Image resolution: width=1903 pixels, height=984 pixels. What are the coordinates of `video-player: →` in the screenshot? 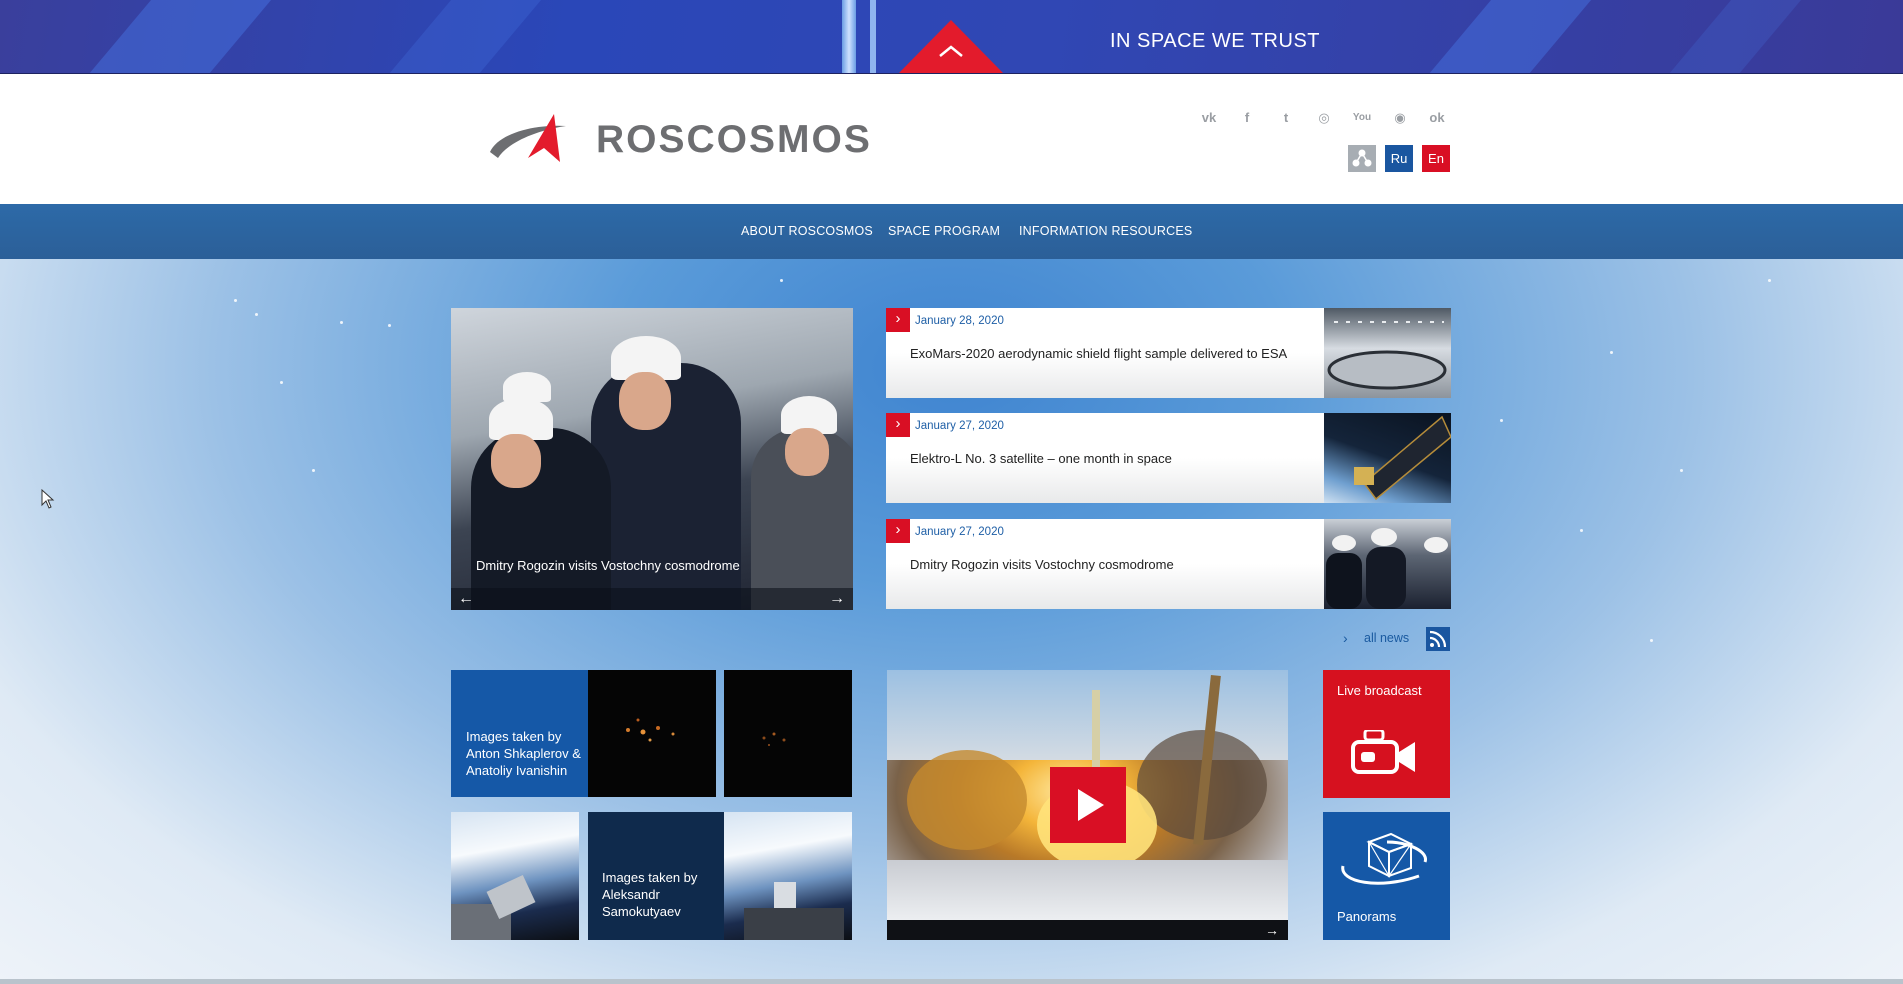 It's located at (1087, 805).